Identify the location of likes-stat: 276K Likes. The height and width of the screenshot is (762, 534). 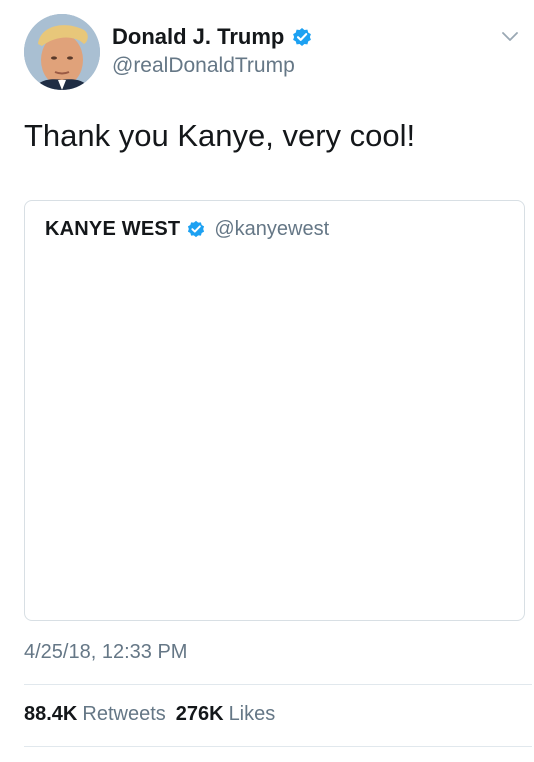
(226, 714).